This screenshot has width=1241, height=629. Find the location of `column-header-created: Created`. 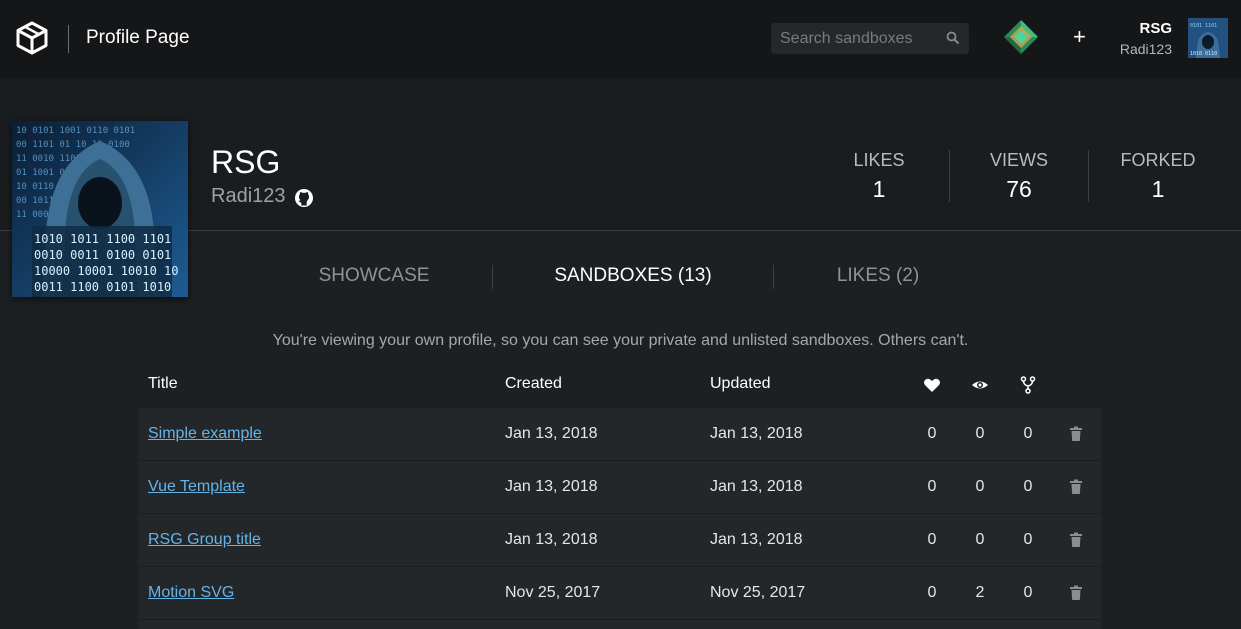

column-header-created: Created is located at coordinates (533, 383).